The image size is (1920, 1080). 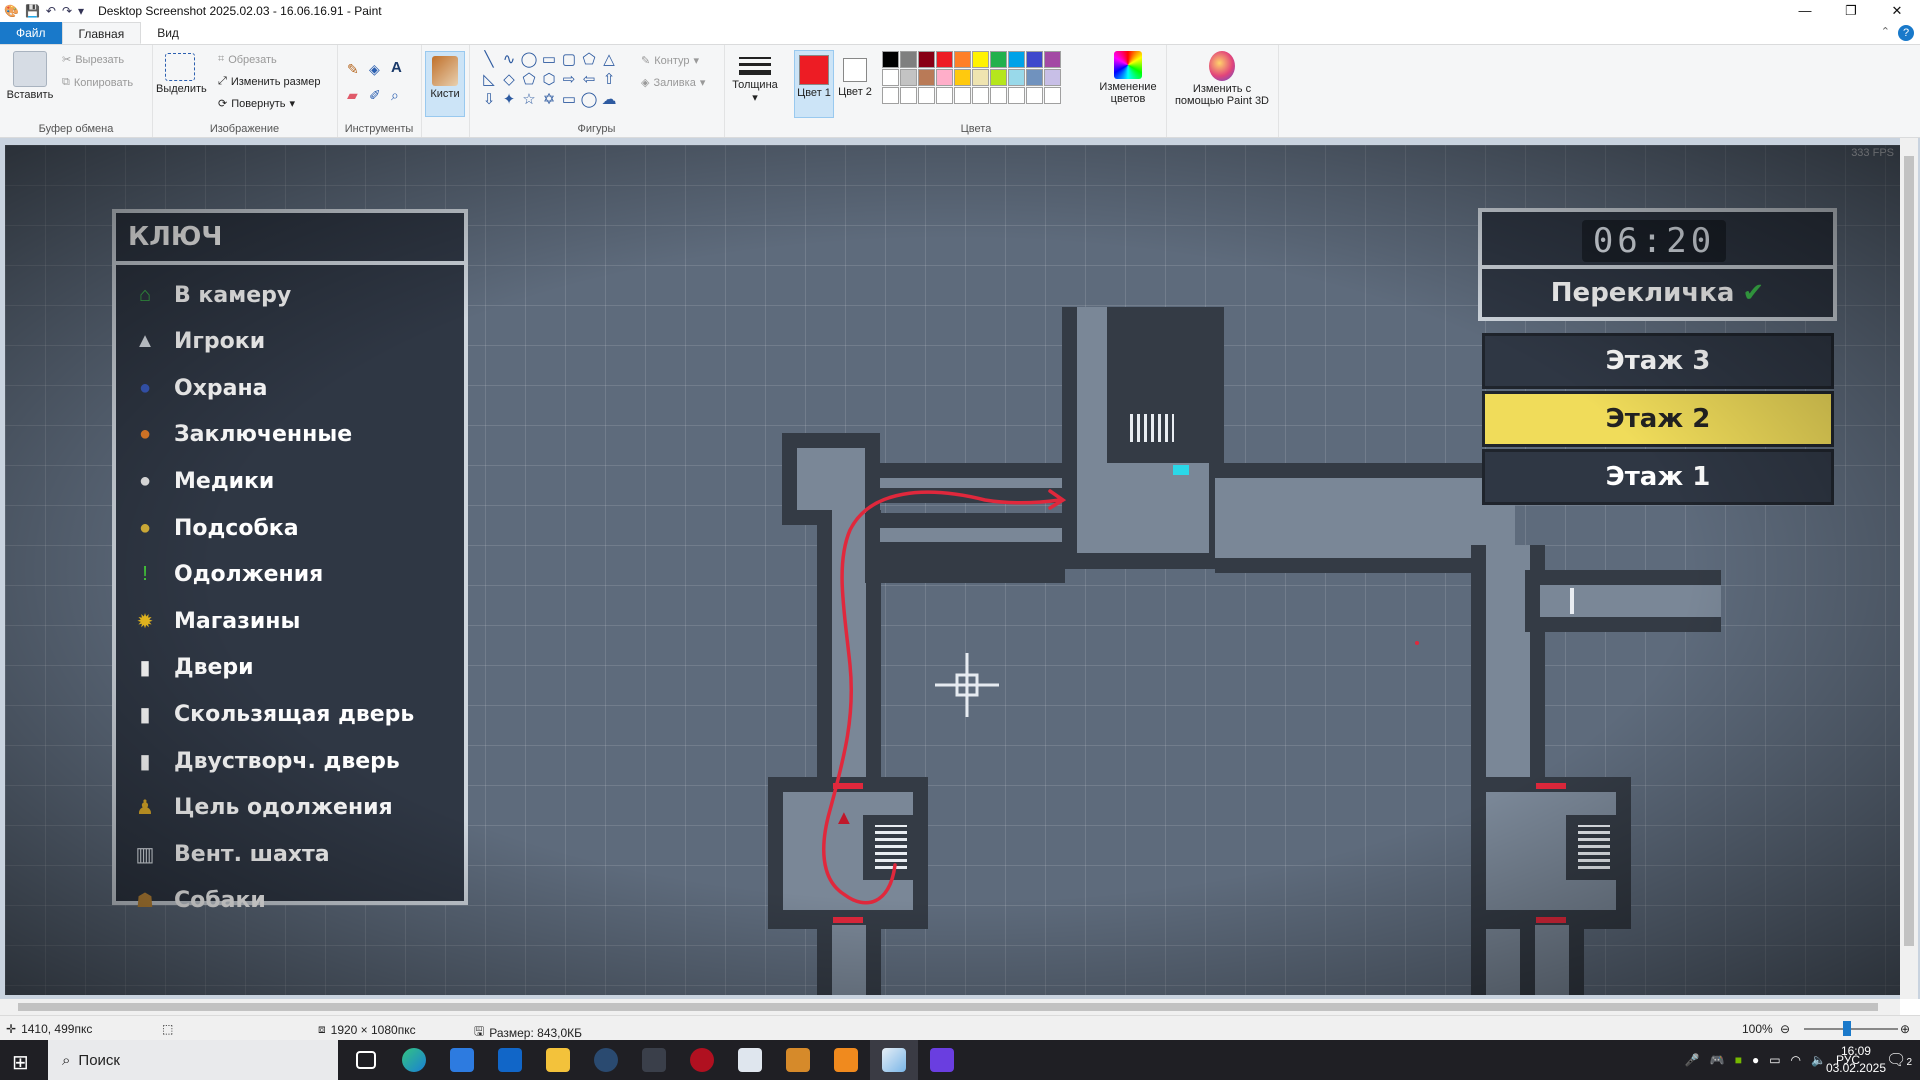 I want to click on game-app-icon, so click(x=798, y=1060).